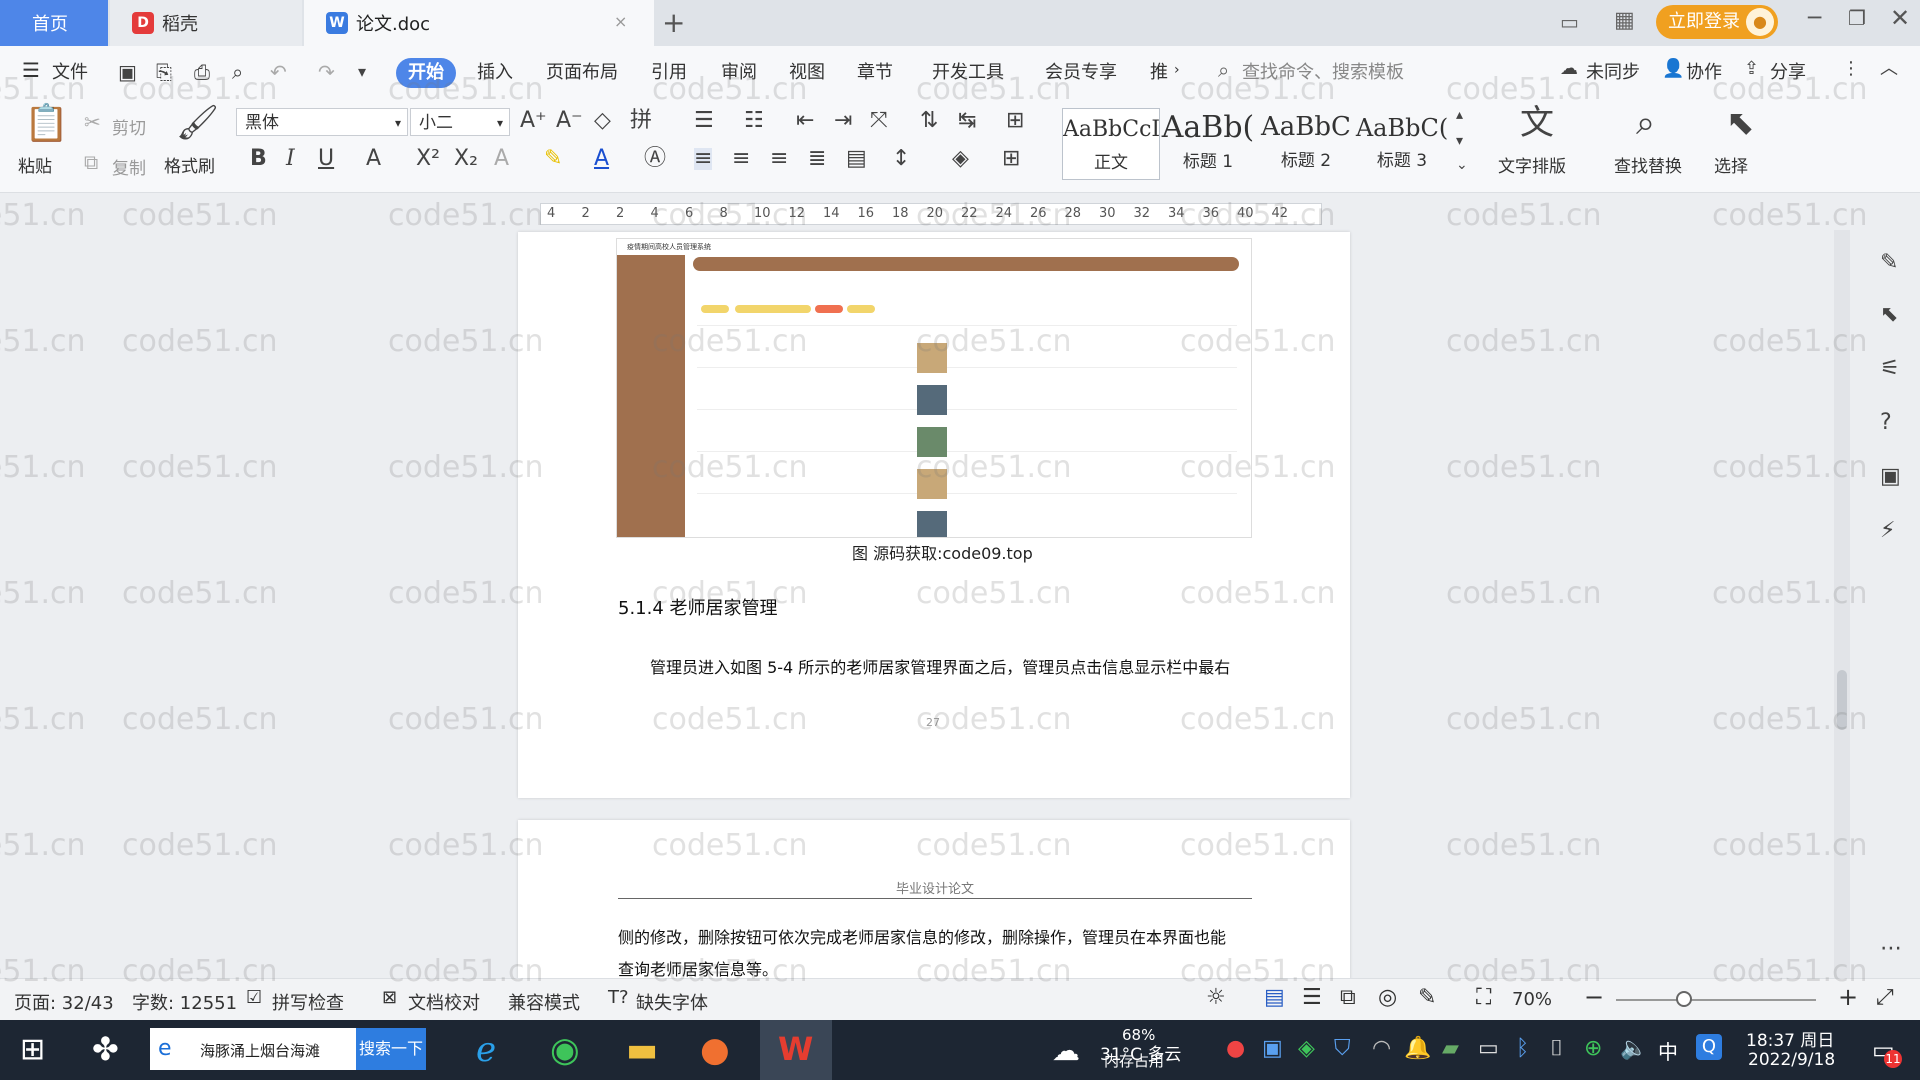 The height and width of the screenshot is (1080, 1920). What do you see at coordinates (202, 72) in the screenshot?
I see `print-icon: ⎙` at bounding box center [202, 72].